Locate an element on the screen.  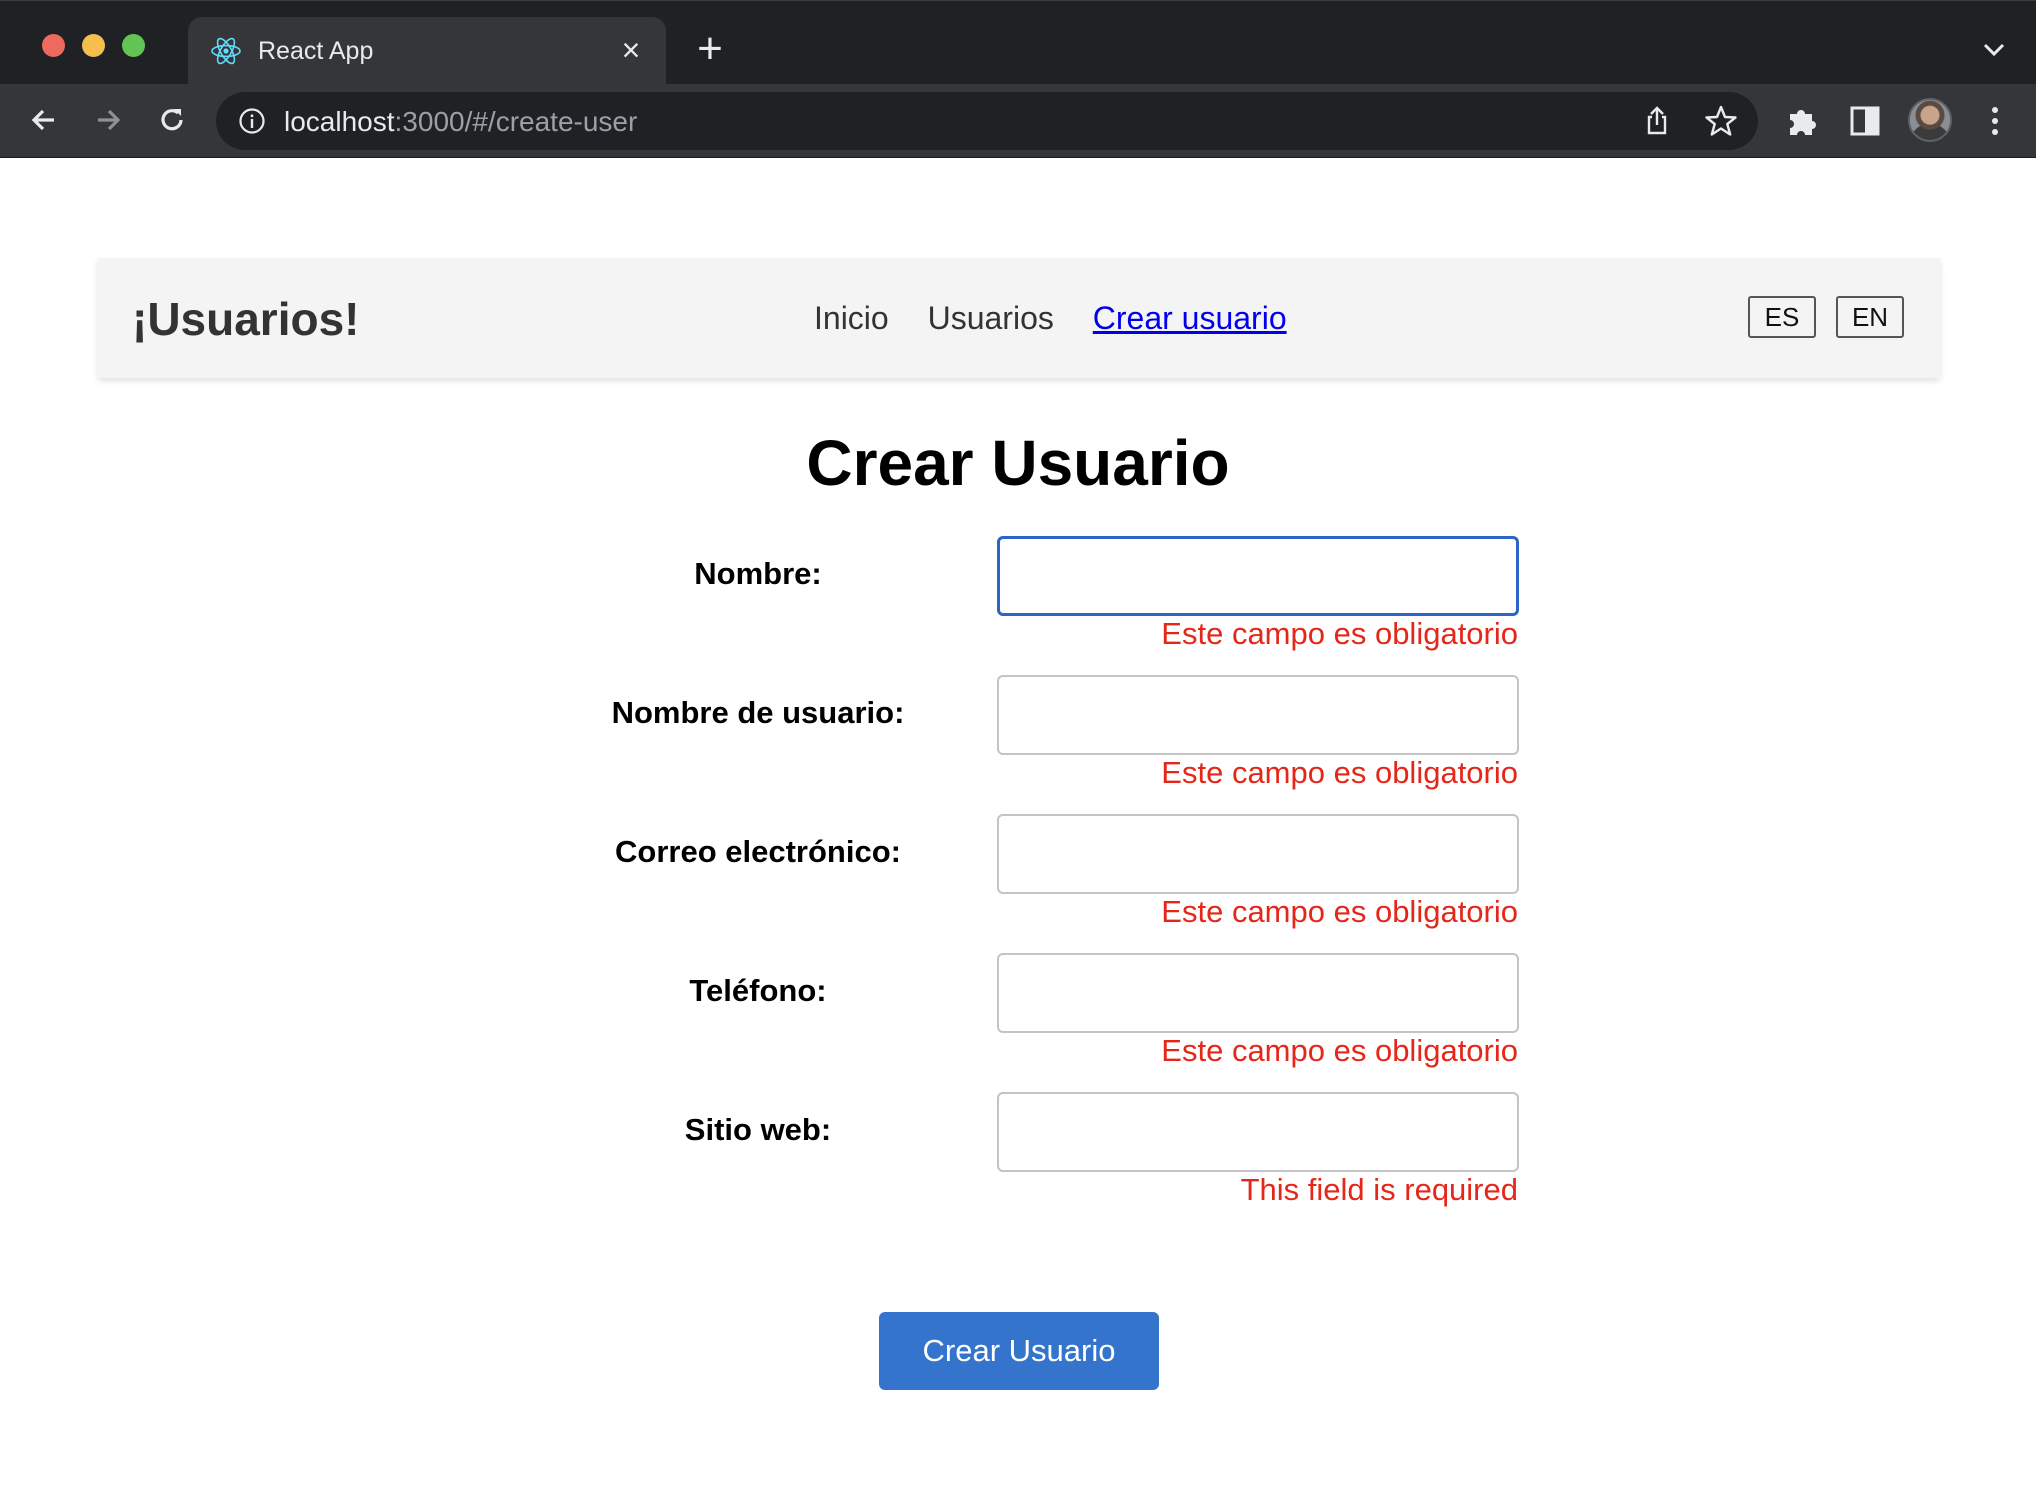
forward-arrow-icon is located at coordinates (108, 120).